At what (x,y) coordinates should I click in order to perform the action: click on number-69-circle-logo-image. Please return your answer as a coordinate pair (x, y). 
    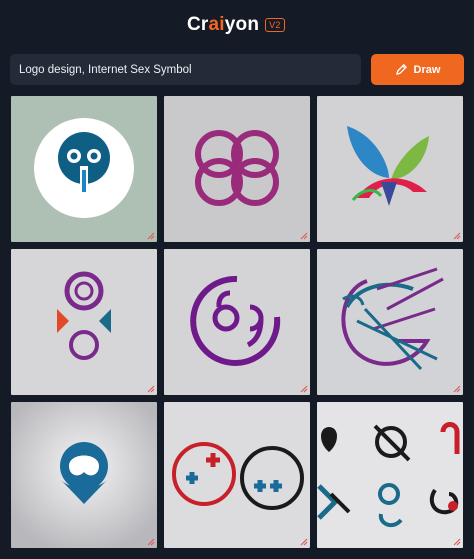
    Looking at the image, I should click on (237, 322).